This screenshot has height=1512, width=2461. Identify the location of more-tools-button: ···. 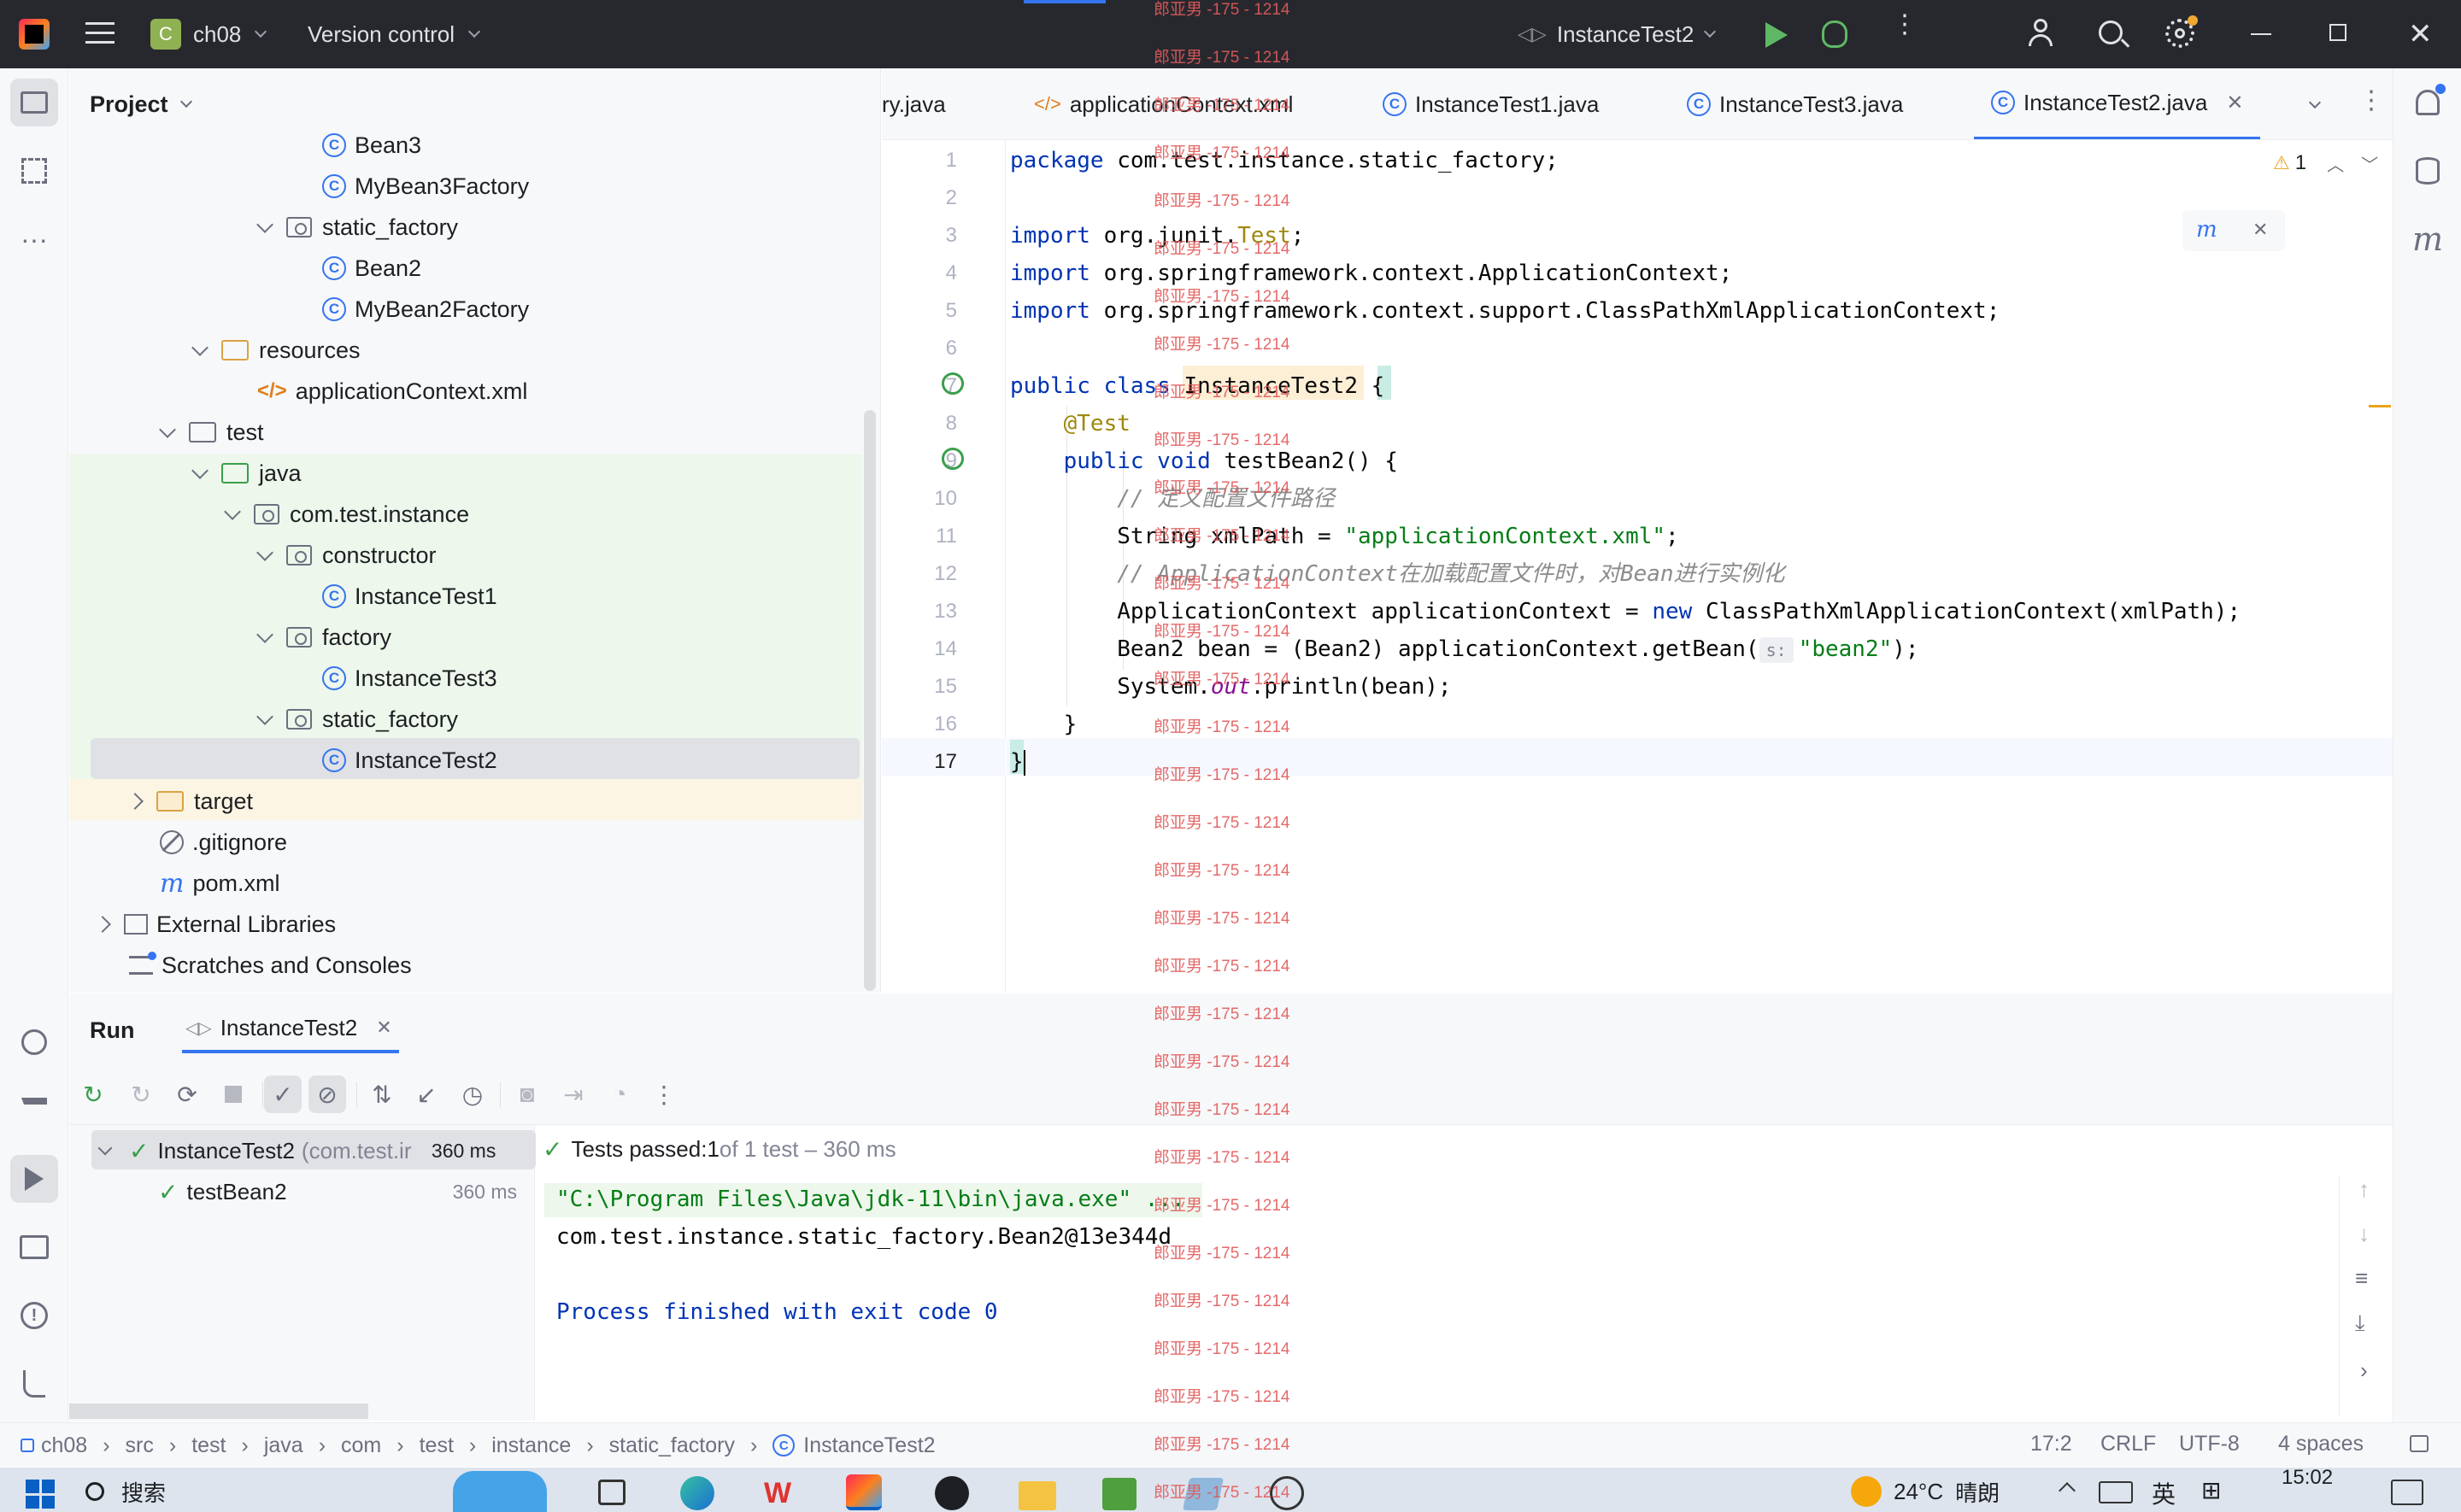
(34, 239).